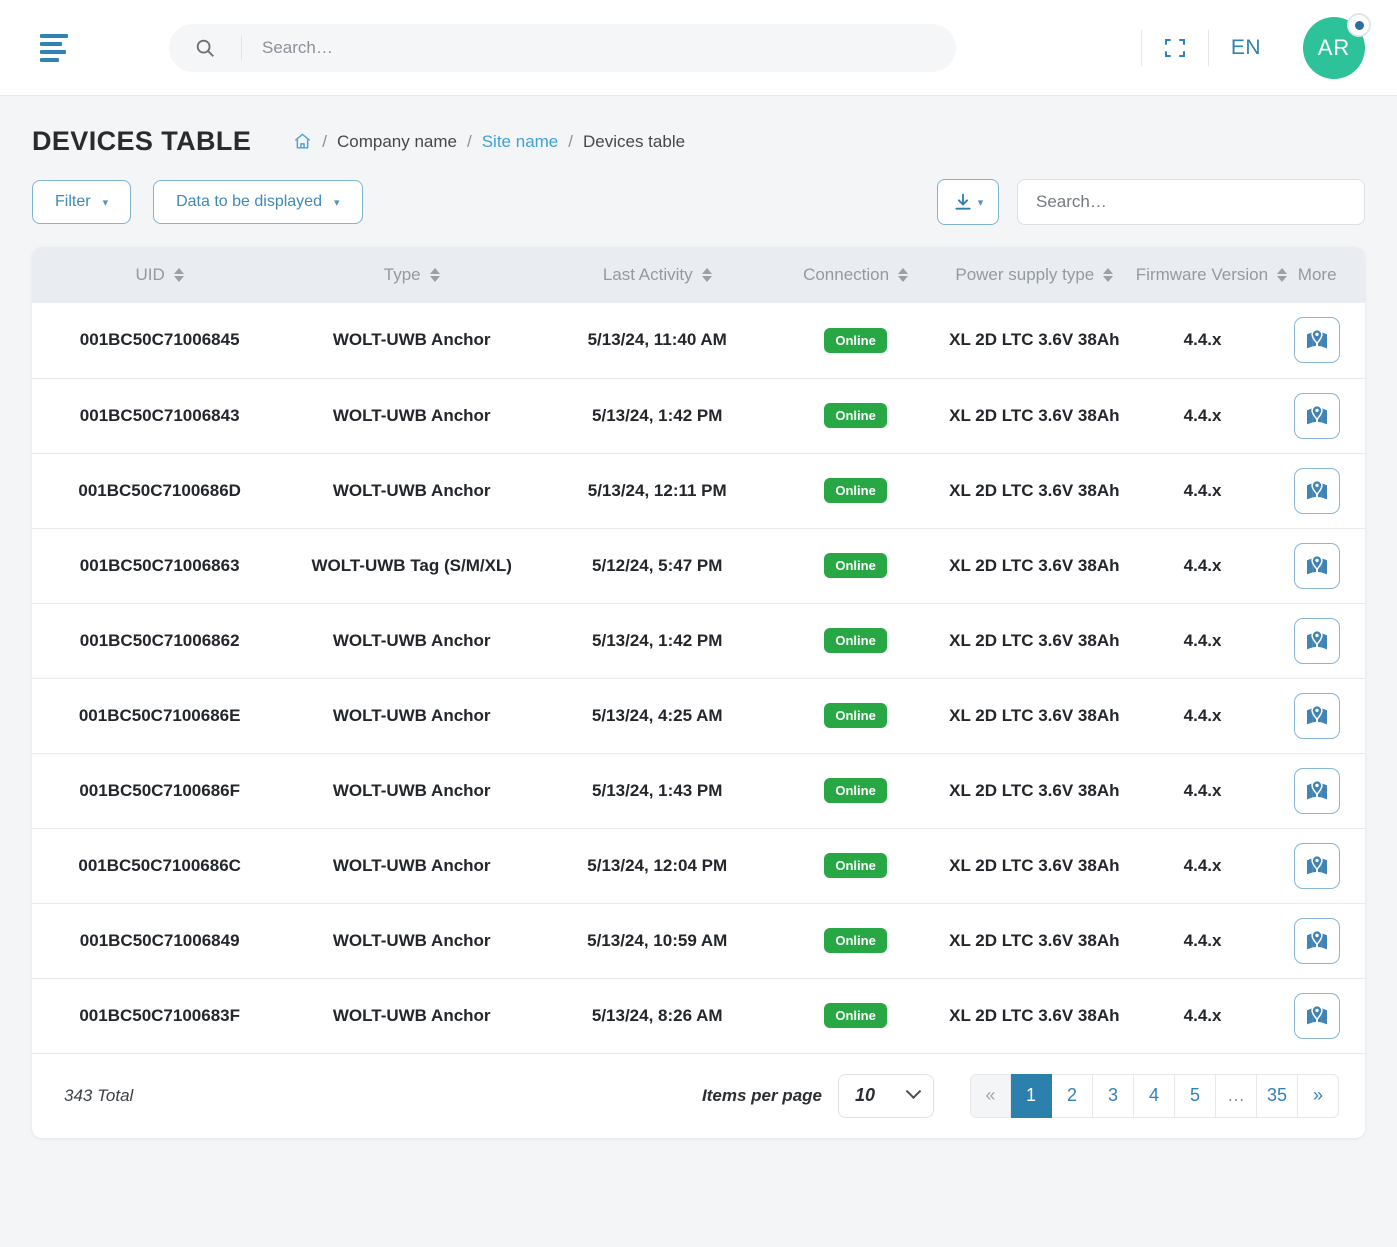  What do you see at coordinates (402, 274) in the screenshot?
I see `column-label: Type` at bounding box center [402, 274].